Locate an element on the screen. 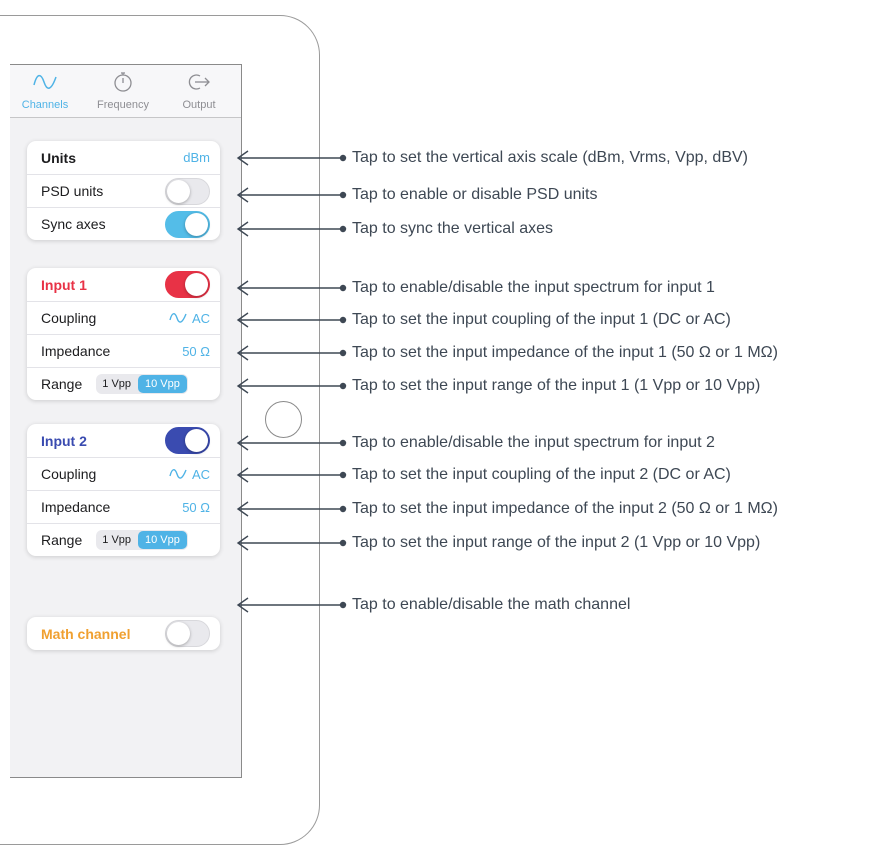 The image size is (894, 845). tab-frequency: Frequency is located at coordinates (123, 90).